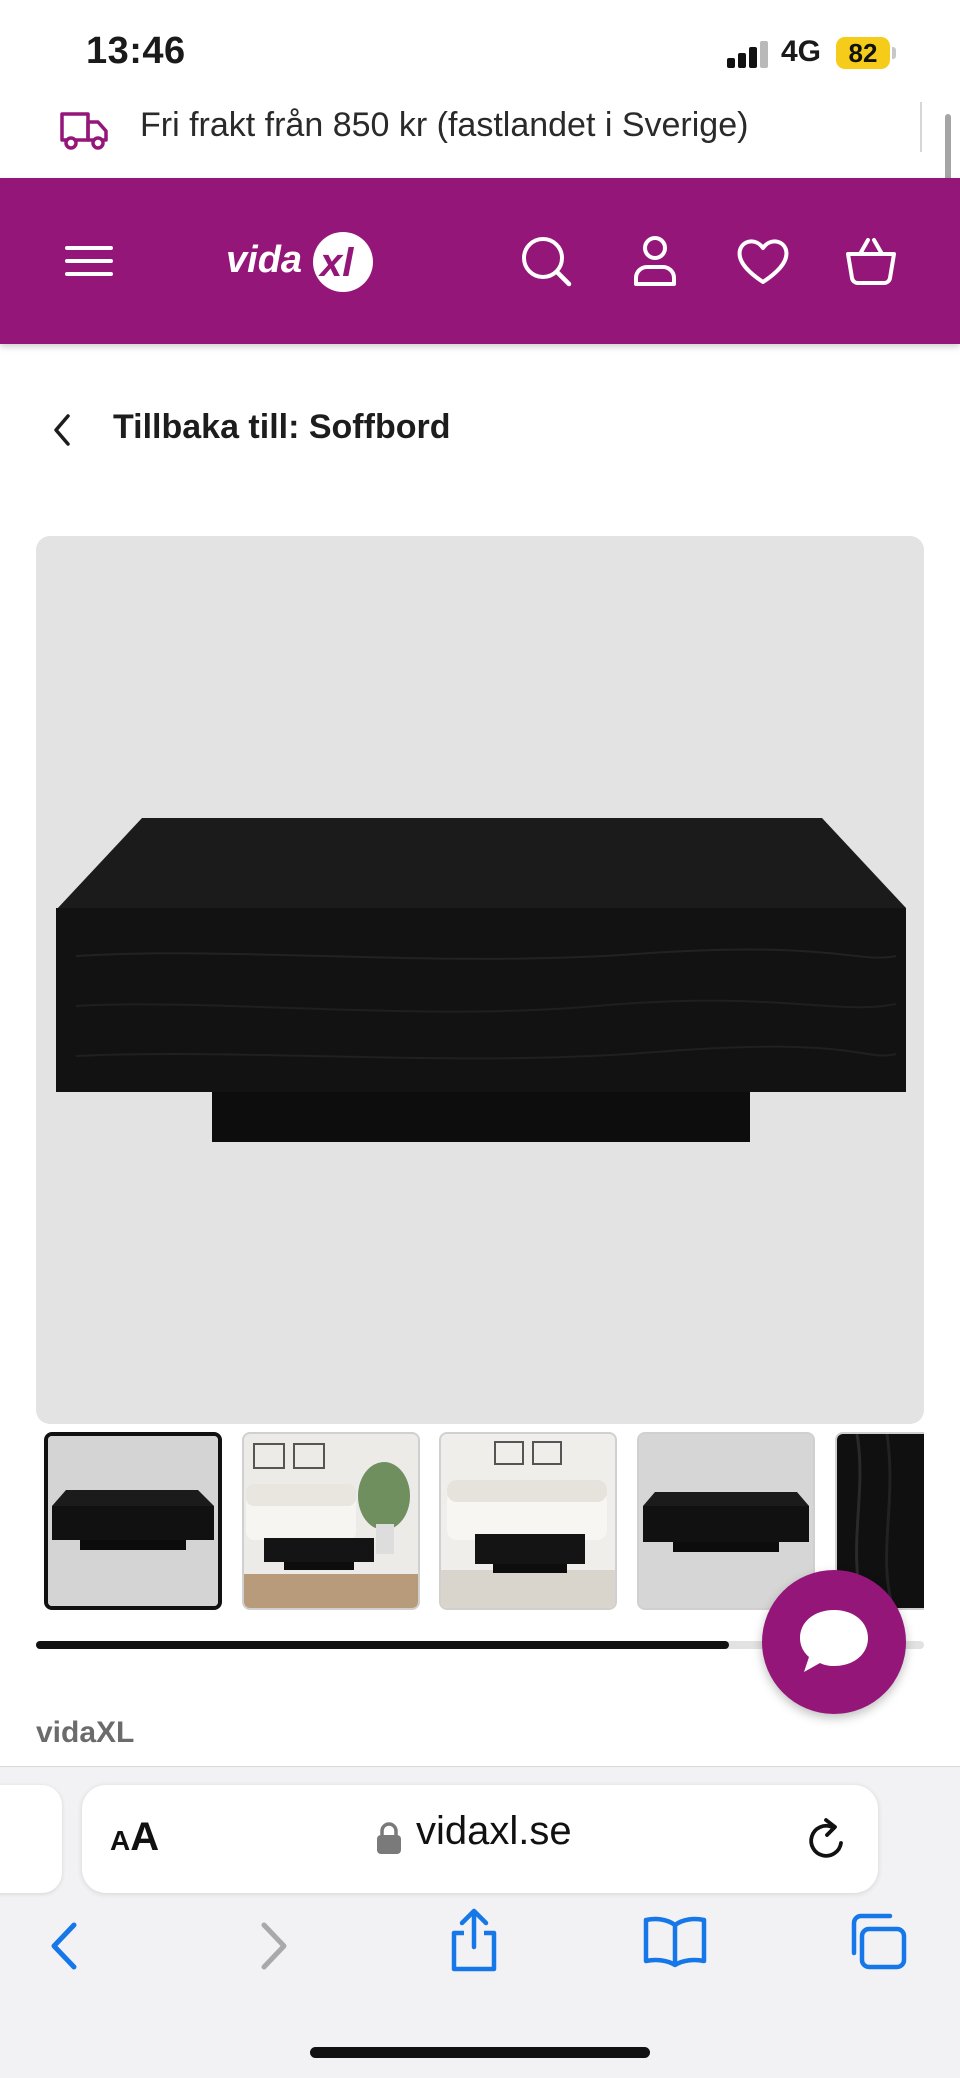  I want to click on network-type: 4G, so click(801, 51).